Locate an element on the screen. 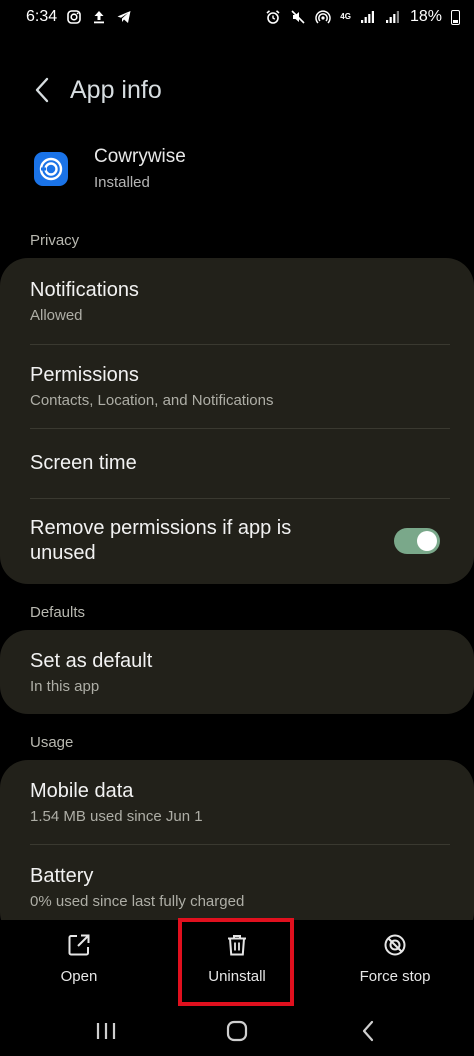 The height and width of the screenshot is (1056, 474). battery-fill is located at coordinates (455, 21).